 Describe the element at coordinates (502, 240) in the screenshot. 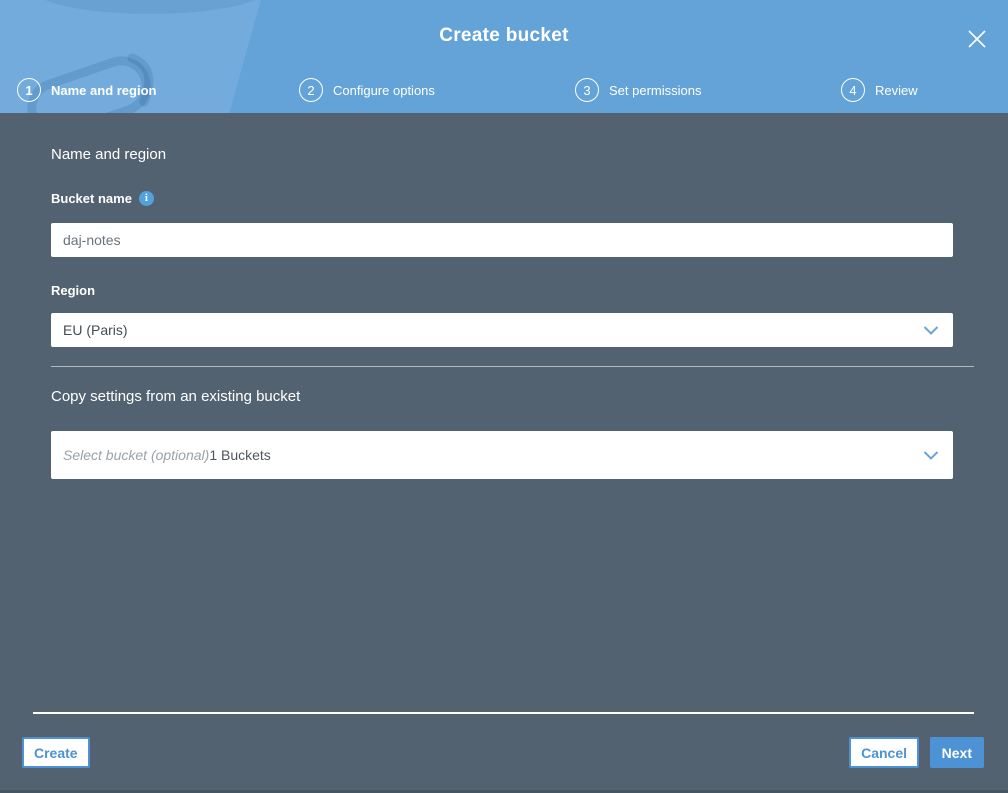

I see `bucket-name-input` at that location.